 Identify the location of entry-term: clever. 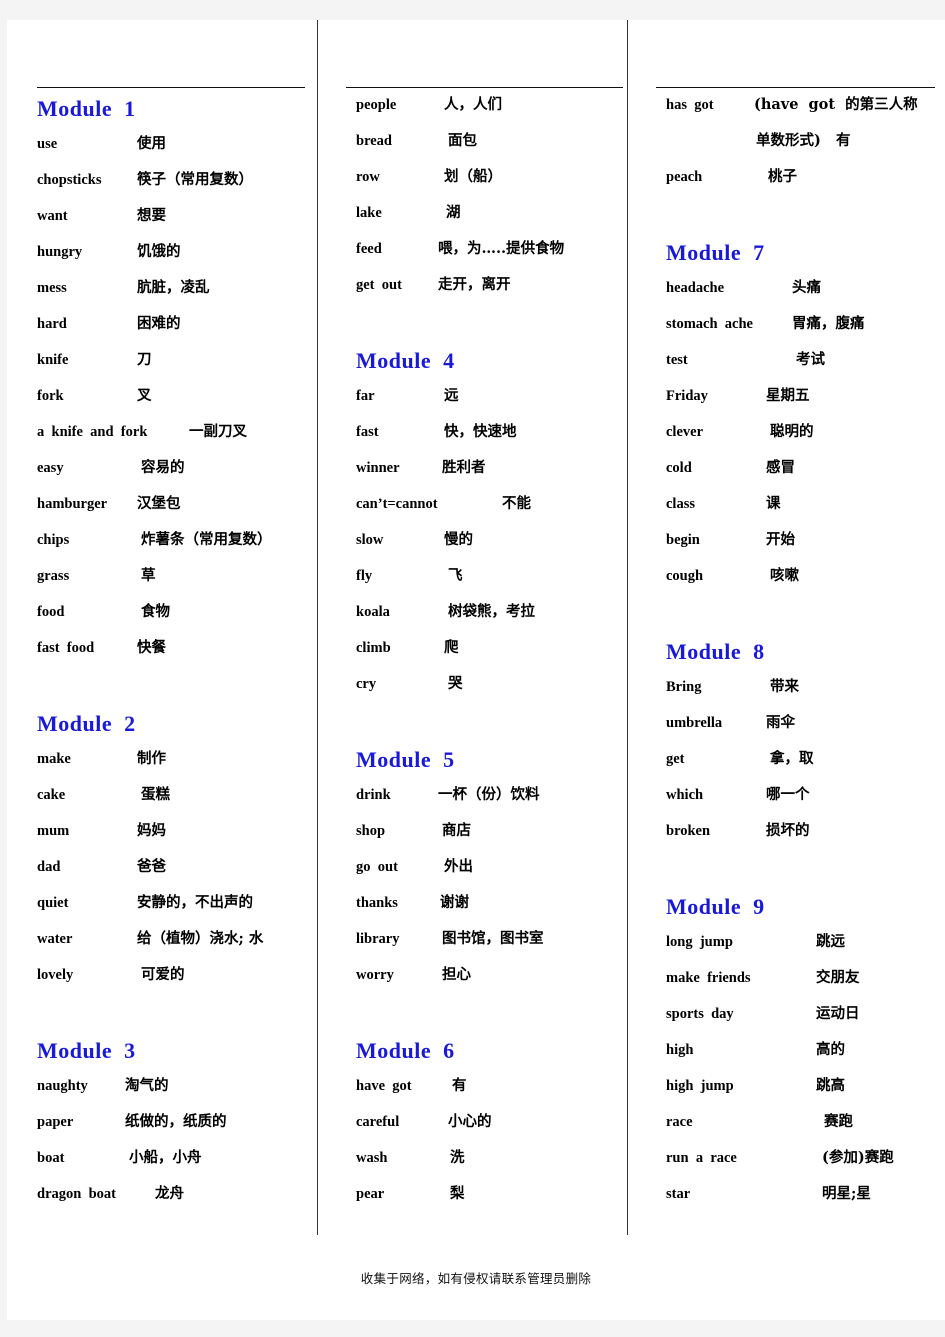
(685, 432).